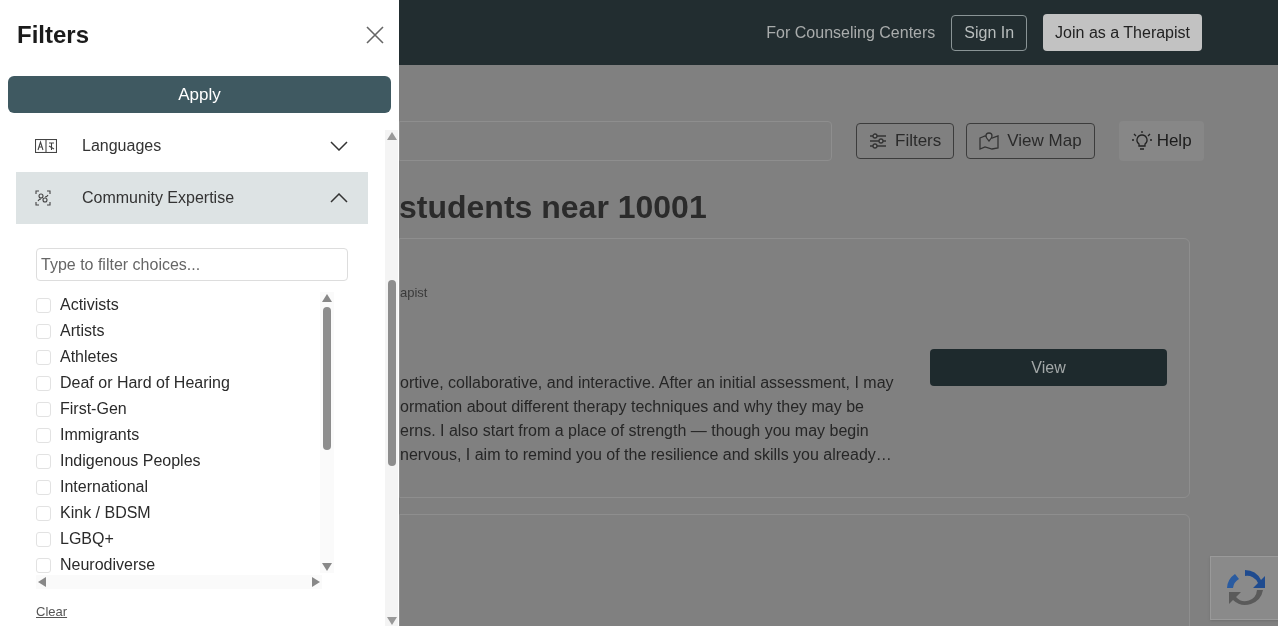 This screenshot has height=626, width=1278. What do you see at coordinates (108, 565) in the screenshot?
I see `option-label: Neurodiverse` at bounding box center [108, 565].